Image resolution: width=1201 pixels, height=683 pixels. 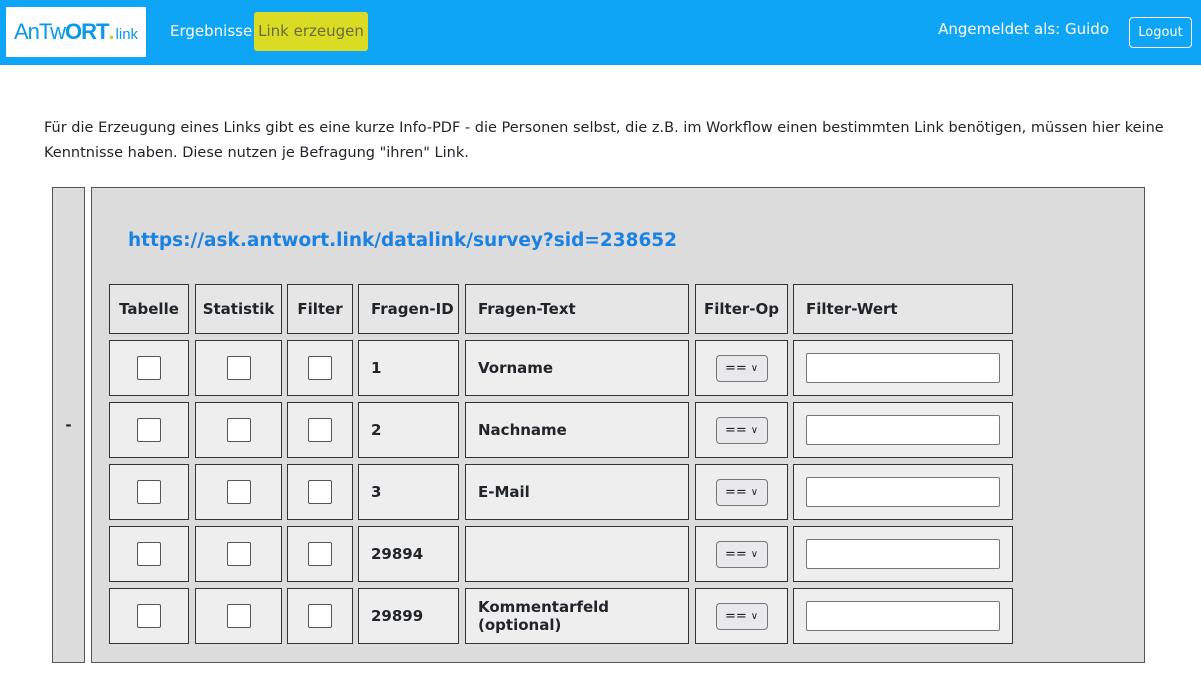 What do you see at coordinates (149, 309) in the screenshot?
I see `header-tabelle: Tabelle` at bounding box center [149, 309].